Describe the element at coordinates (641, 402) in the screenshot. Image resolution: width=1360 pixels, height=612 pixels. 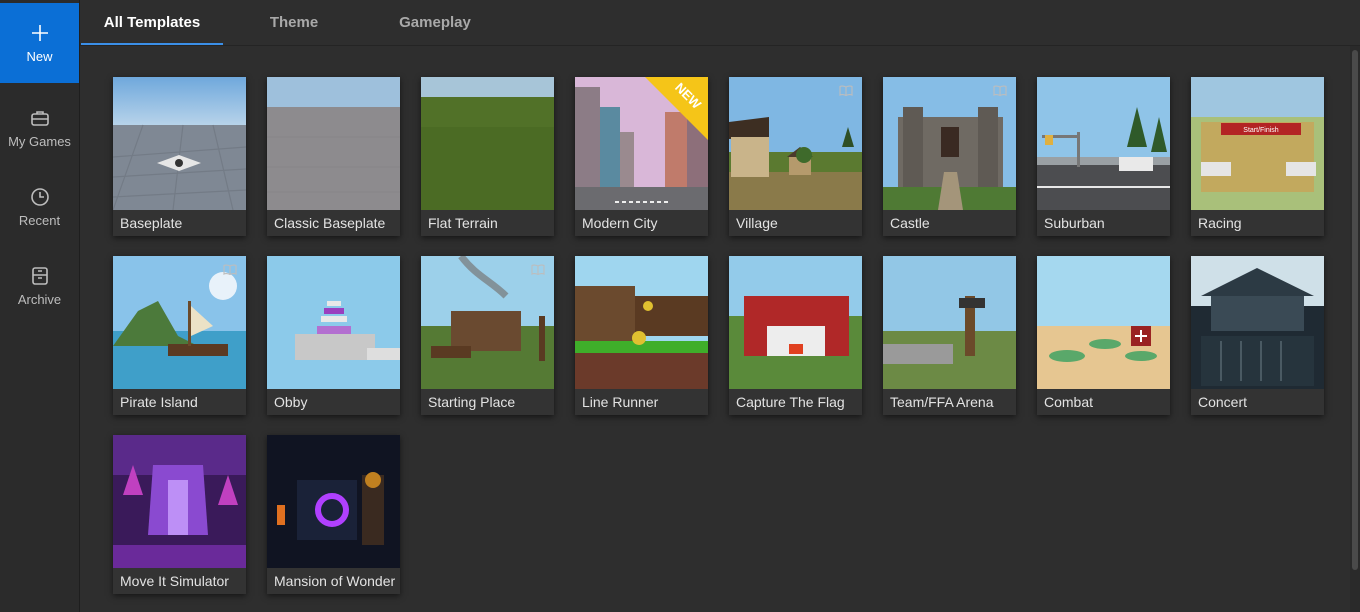
I see `template-name: Line Runner` at that location.